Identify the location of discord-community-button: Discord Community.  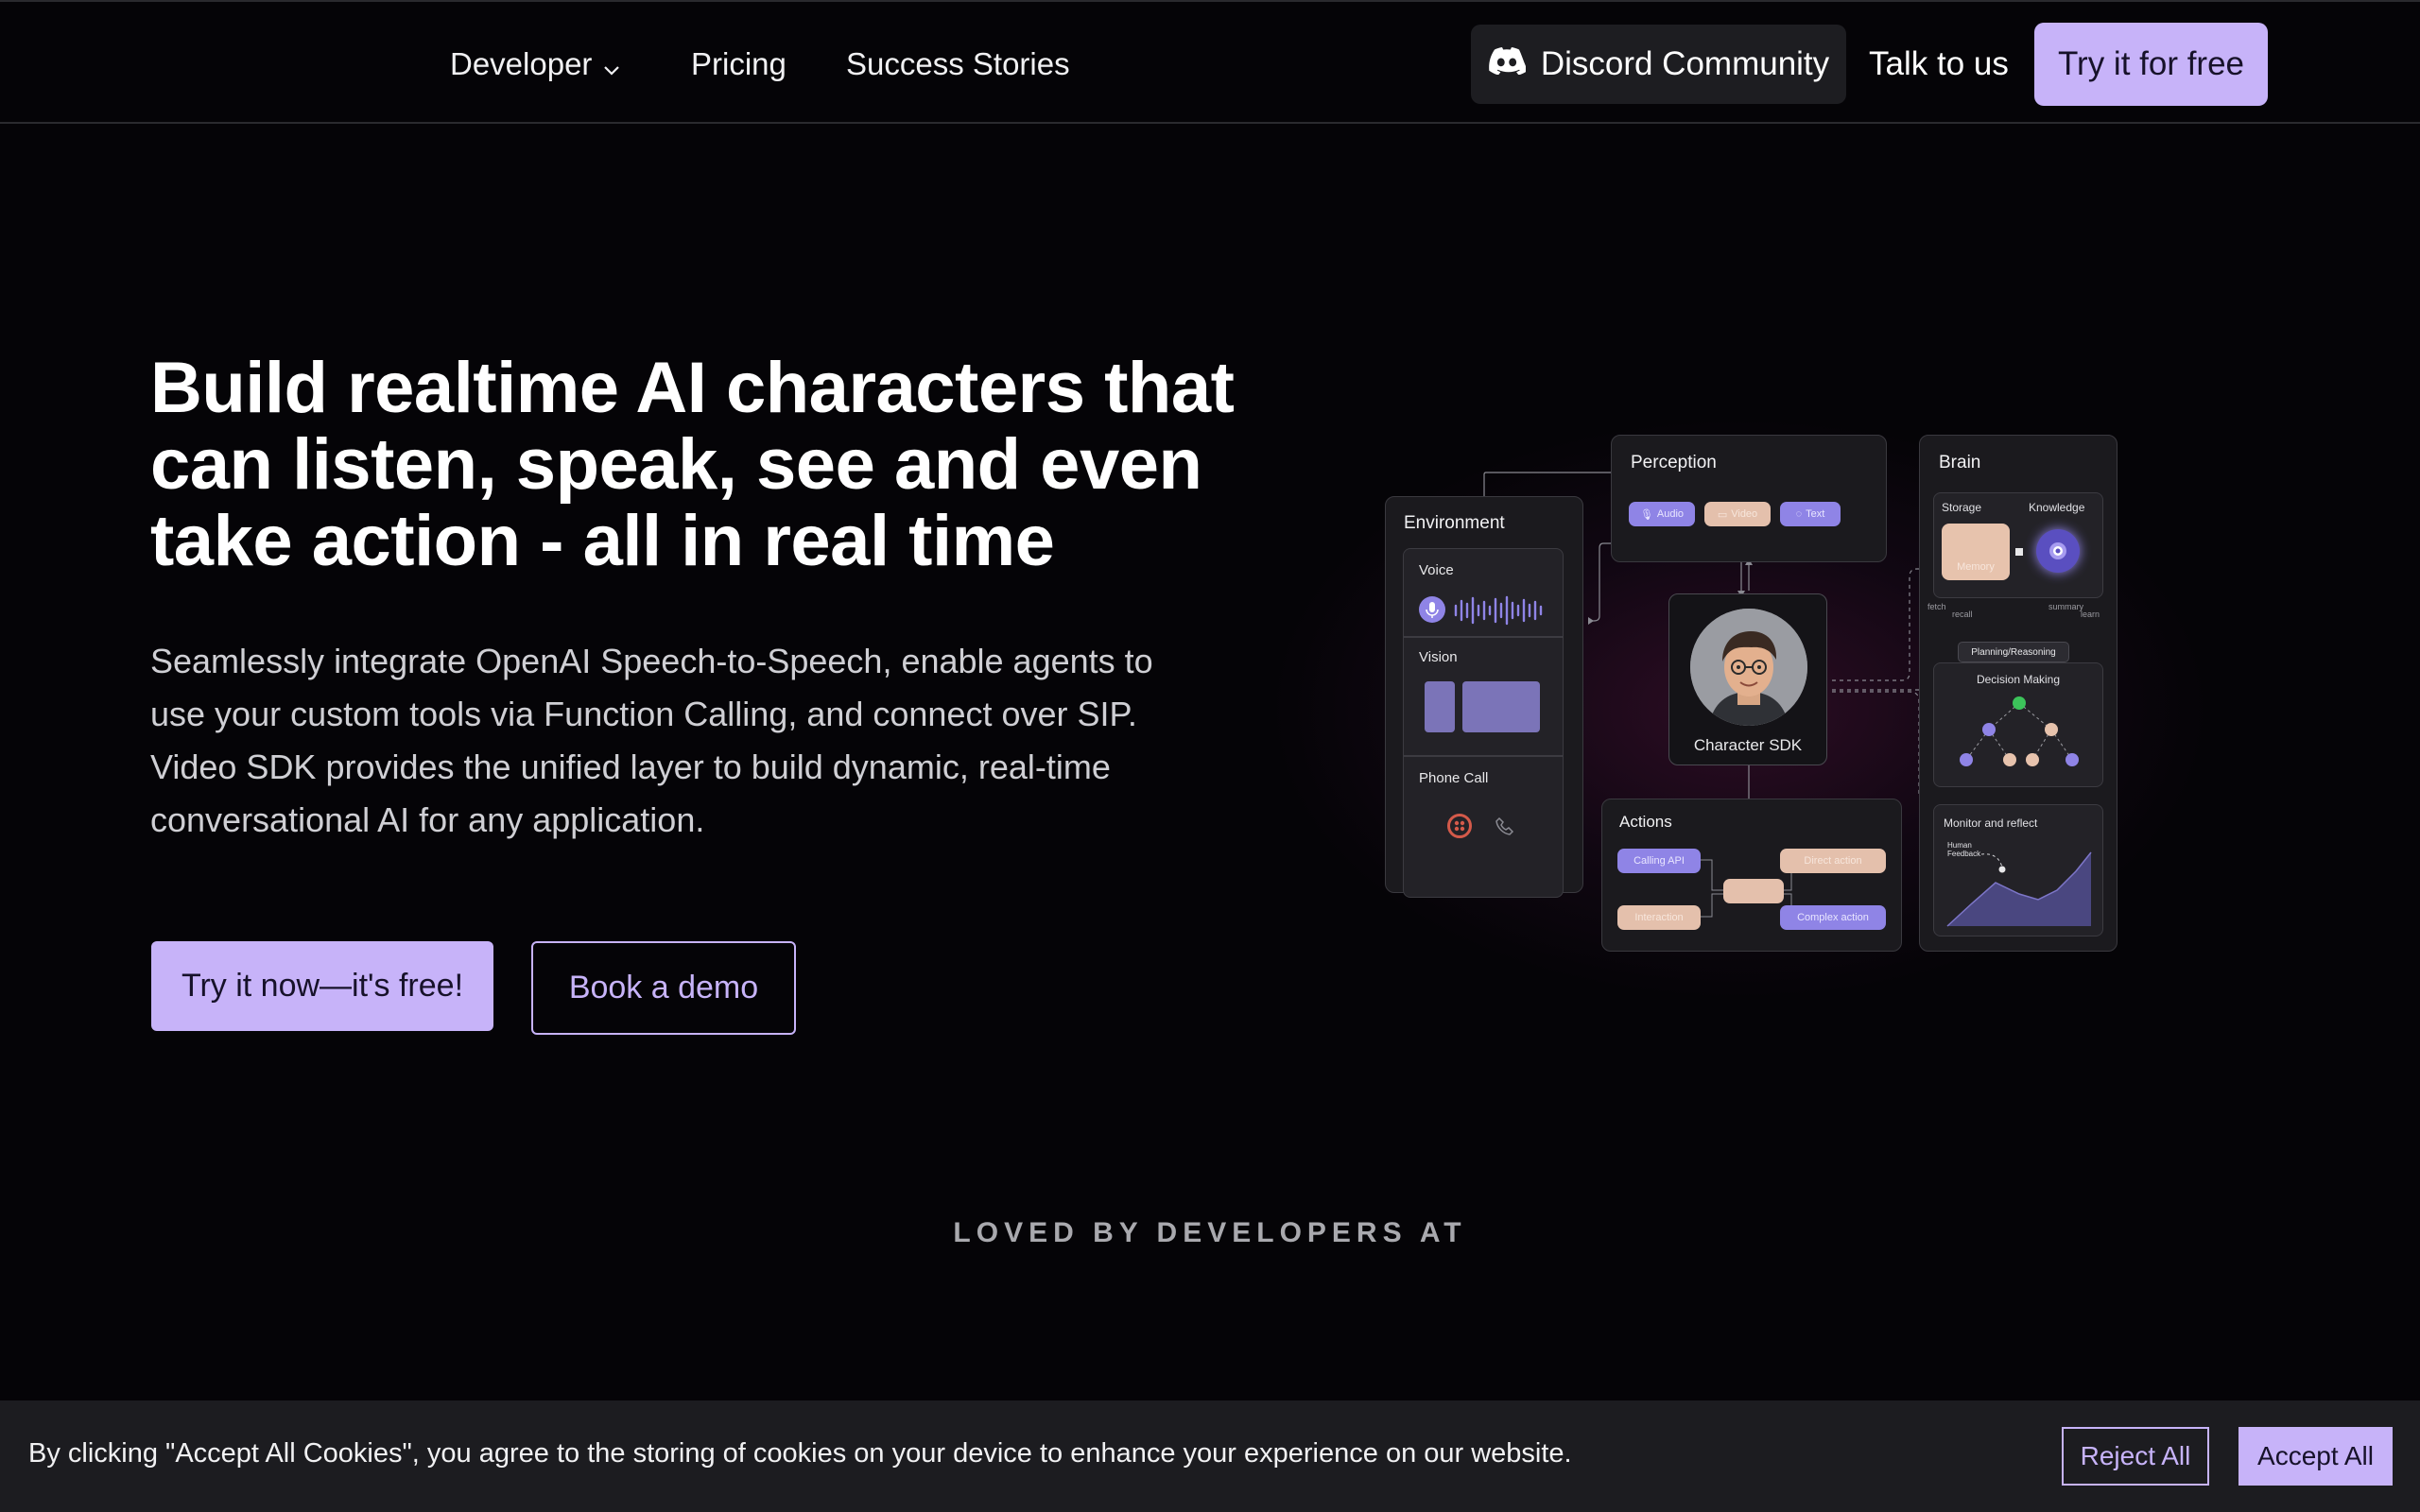
(1658, 64).